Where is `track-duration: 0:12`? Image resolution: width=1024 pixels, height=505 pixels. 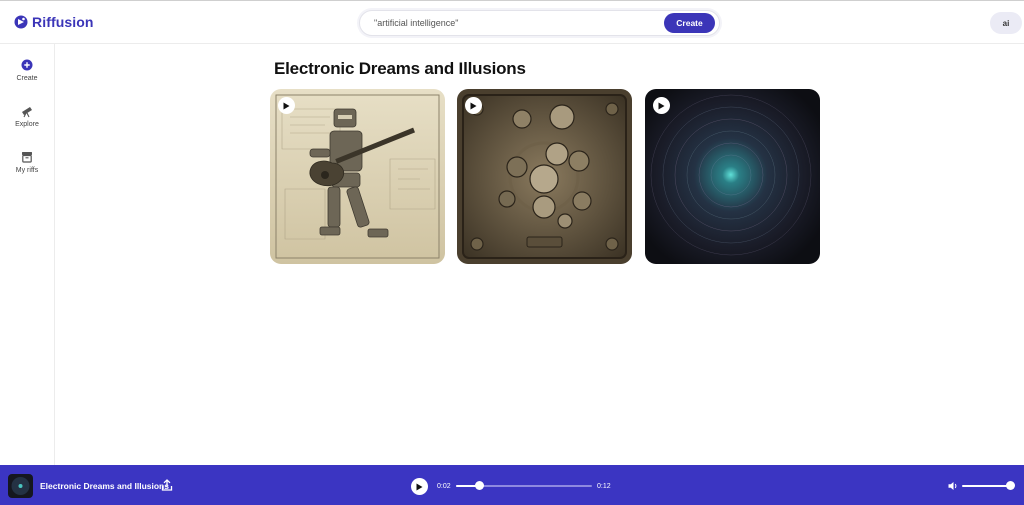
track-duration: 0:12 is located at coordinates (604, 486).